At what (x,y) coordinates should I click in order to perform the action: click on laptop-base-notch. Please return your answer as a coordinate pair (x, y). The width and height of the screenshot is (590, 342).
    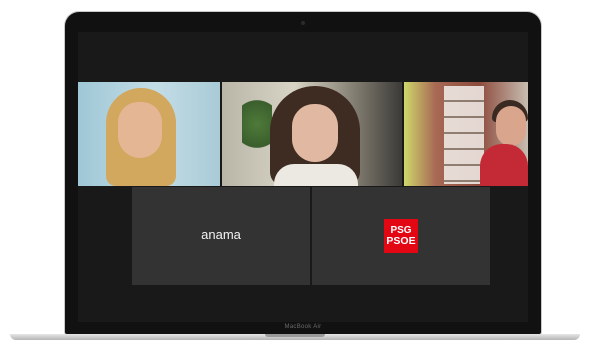
    Looking at the image, I should click on (295, 335).